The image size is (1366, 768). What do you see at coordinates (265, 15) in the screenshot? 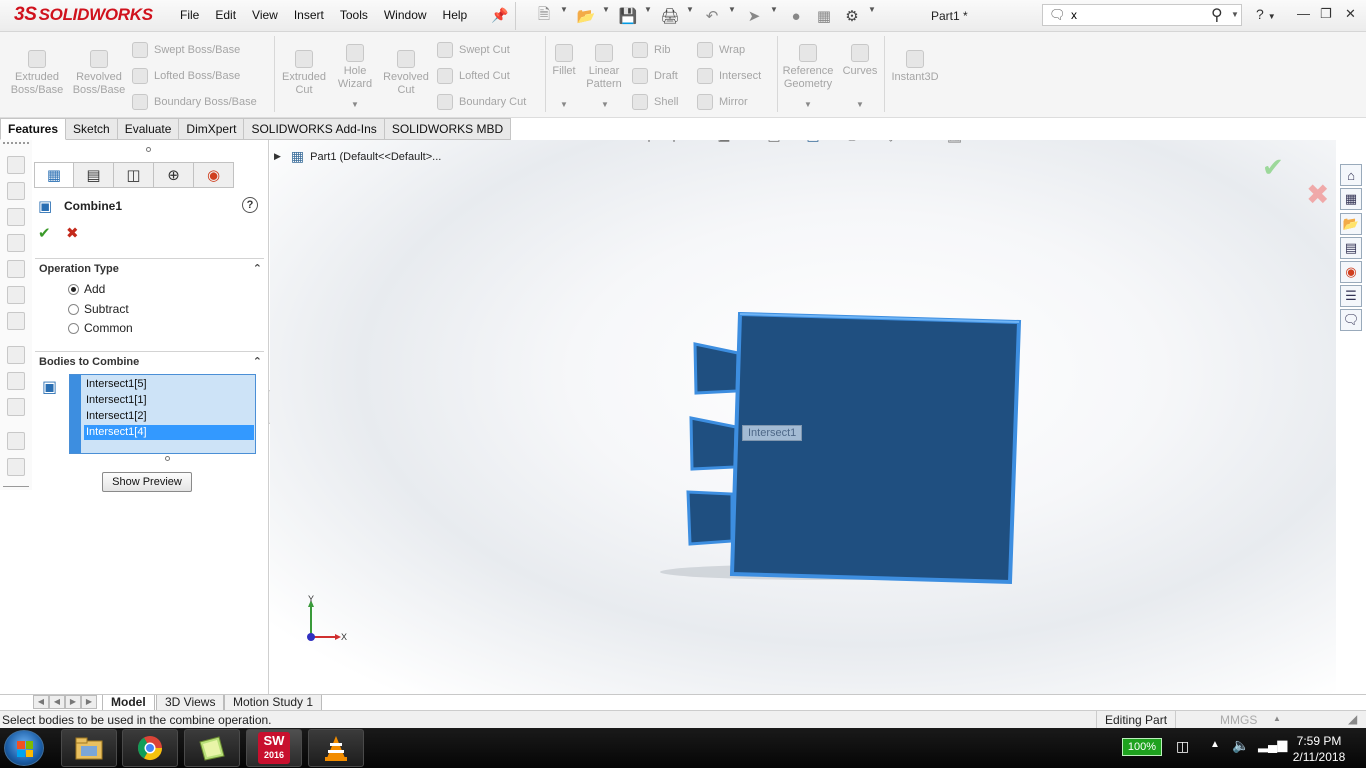
I see `menu-view: View` at bounding box center [265, 15].